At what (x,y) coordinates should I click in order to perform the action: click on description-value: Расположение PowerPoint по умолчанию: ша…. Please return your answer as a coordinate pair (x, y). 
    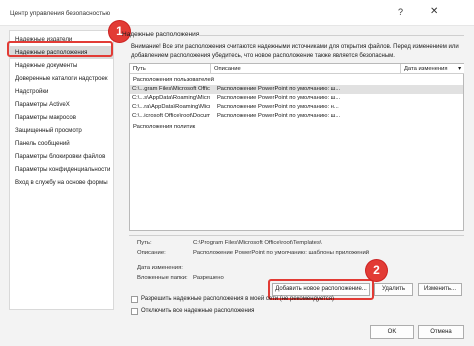
    Looking at the image, I should click on (281, 253).